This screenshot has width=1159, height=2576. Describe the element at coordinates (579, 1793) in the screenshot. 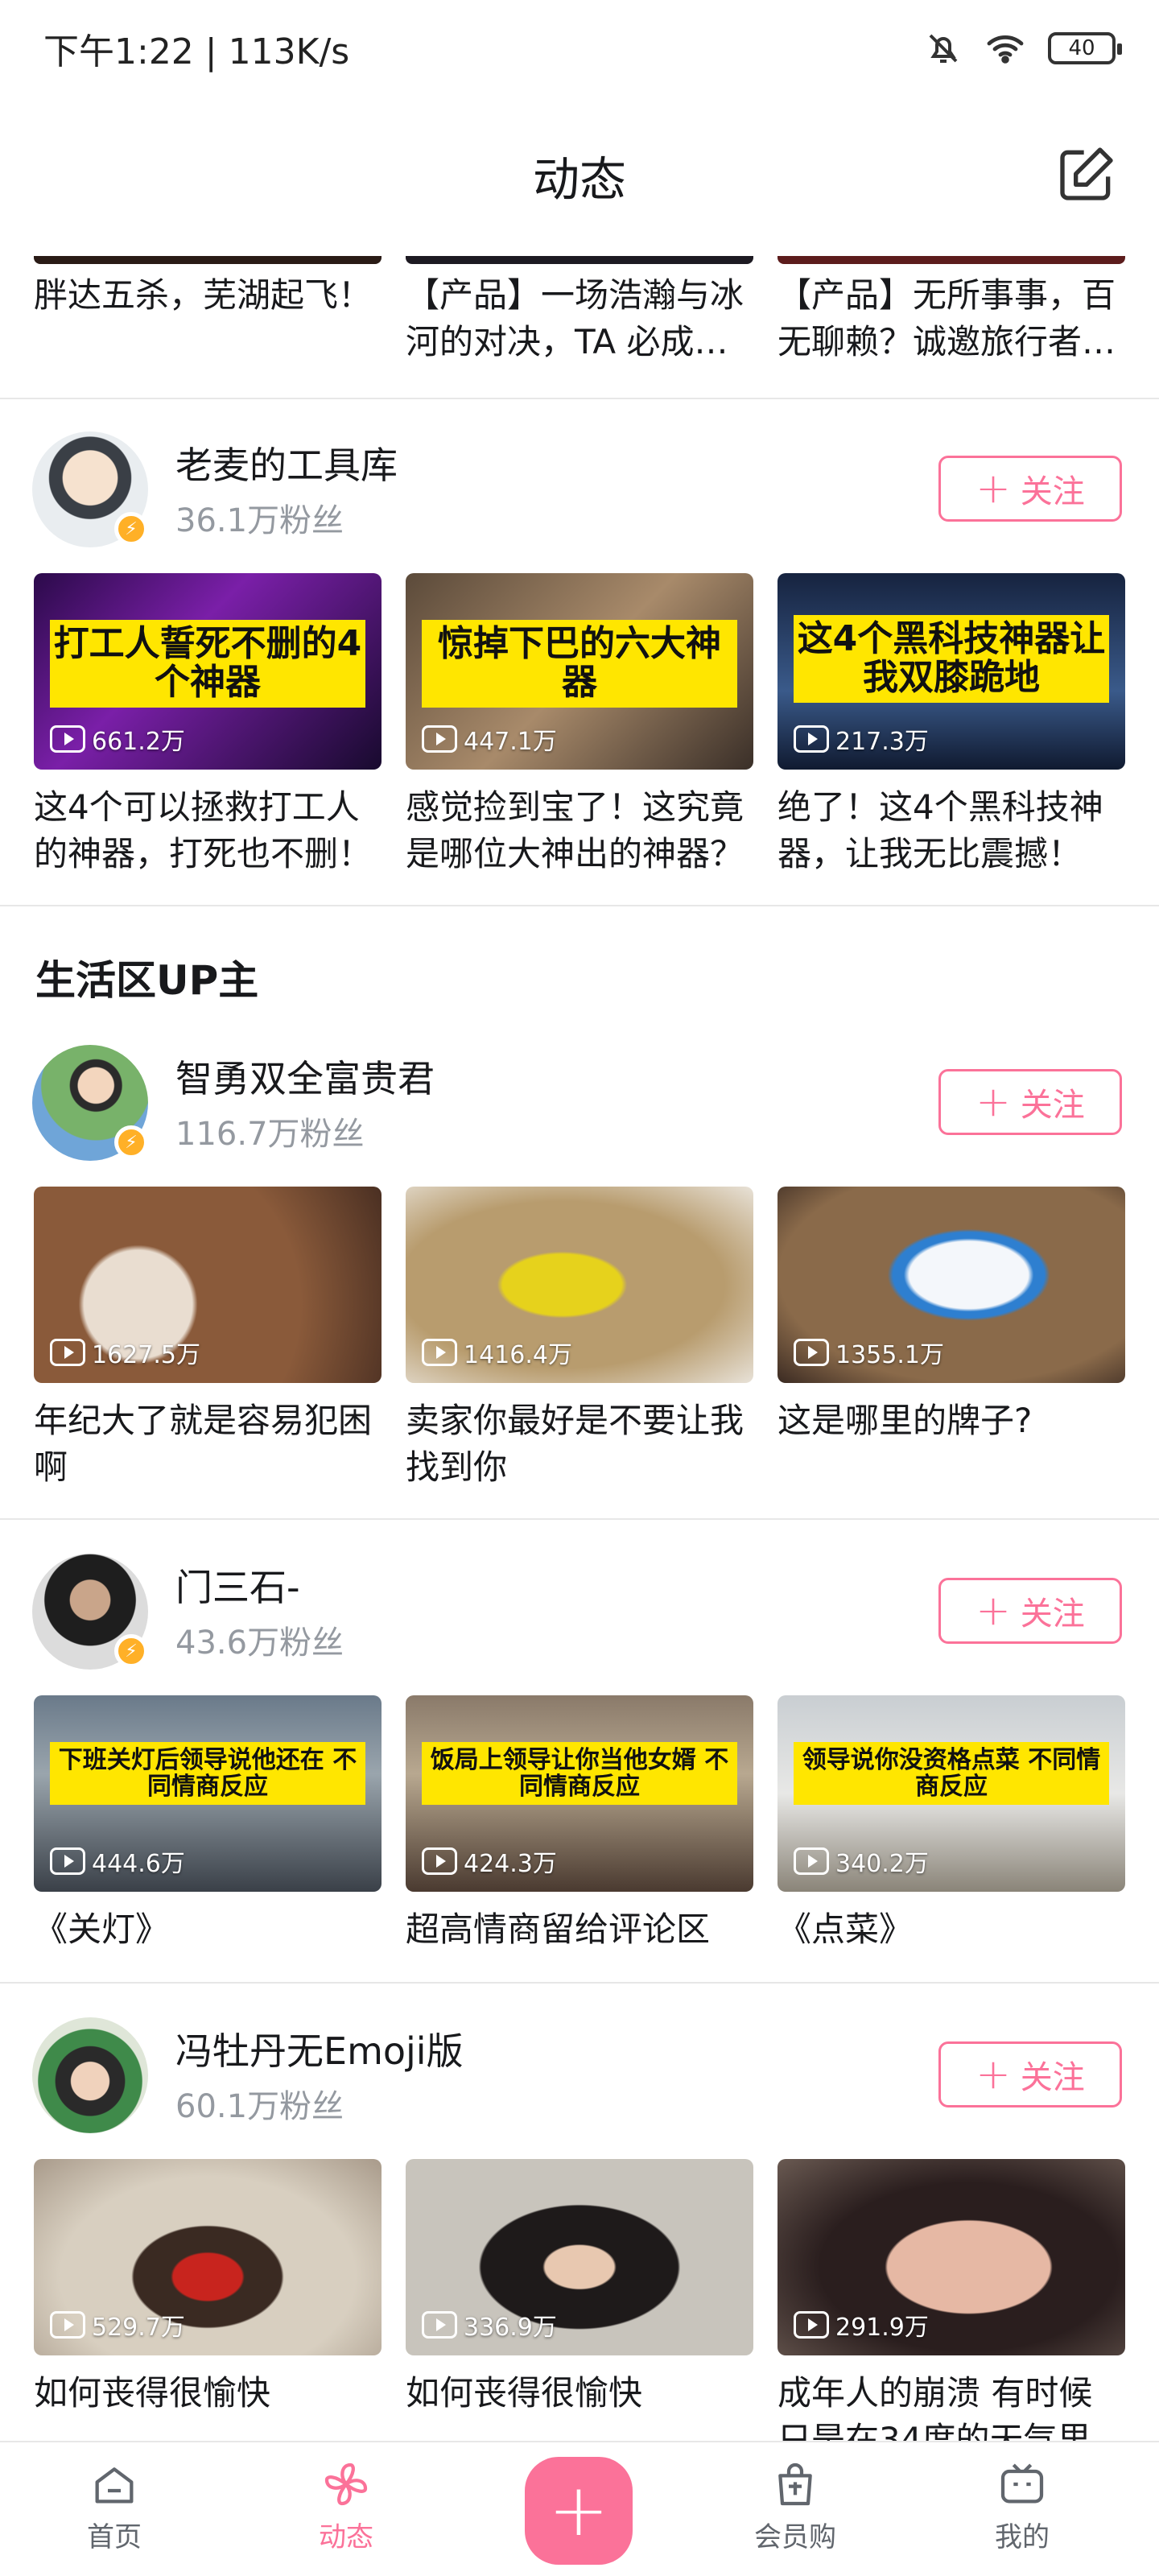

I see `video-thumbnail: 饭局上领导让你当他女婿 不同情商反应 424.3万` at that location.